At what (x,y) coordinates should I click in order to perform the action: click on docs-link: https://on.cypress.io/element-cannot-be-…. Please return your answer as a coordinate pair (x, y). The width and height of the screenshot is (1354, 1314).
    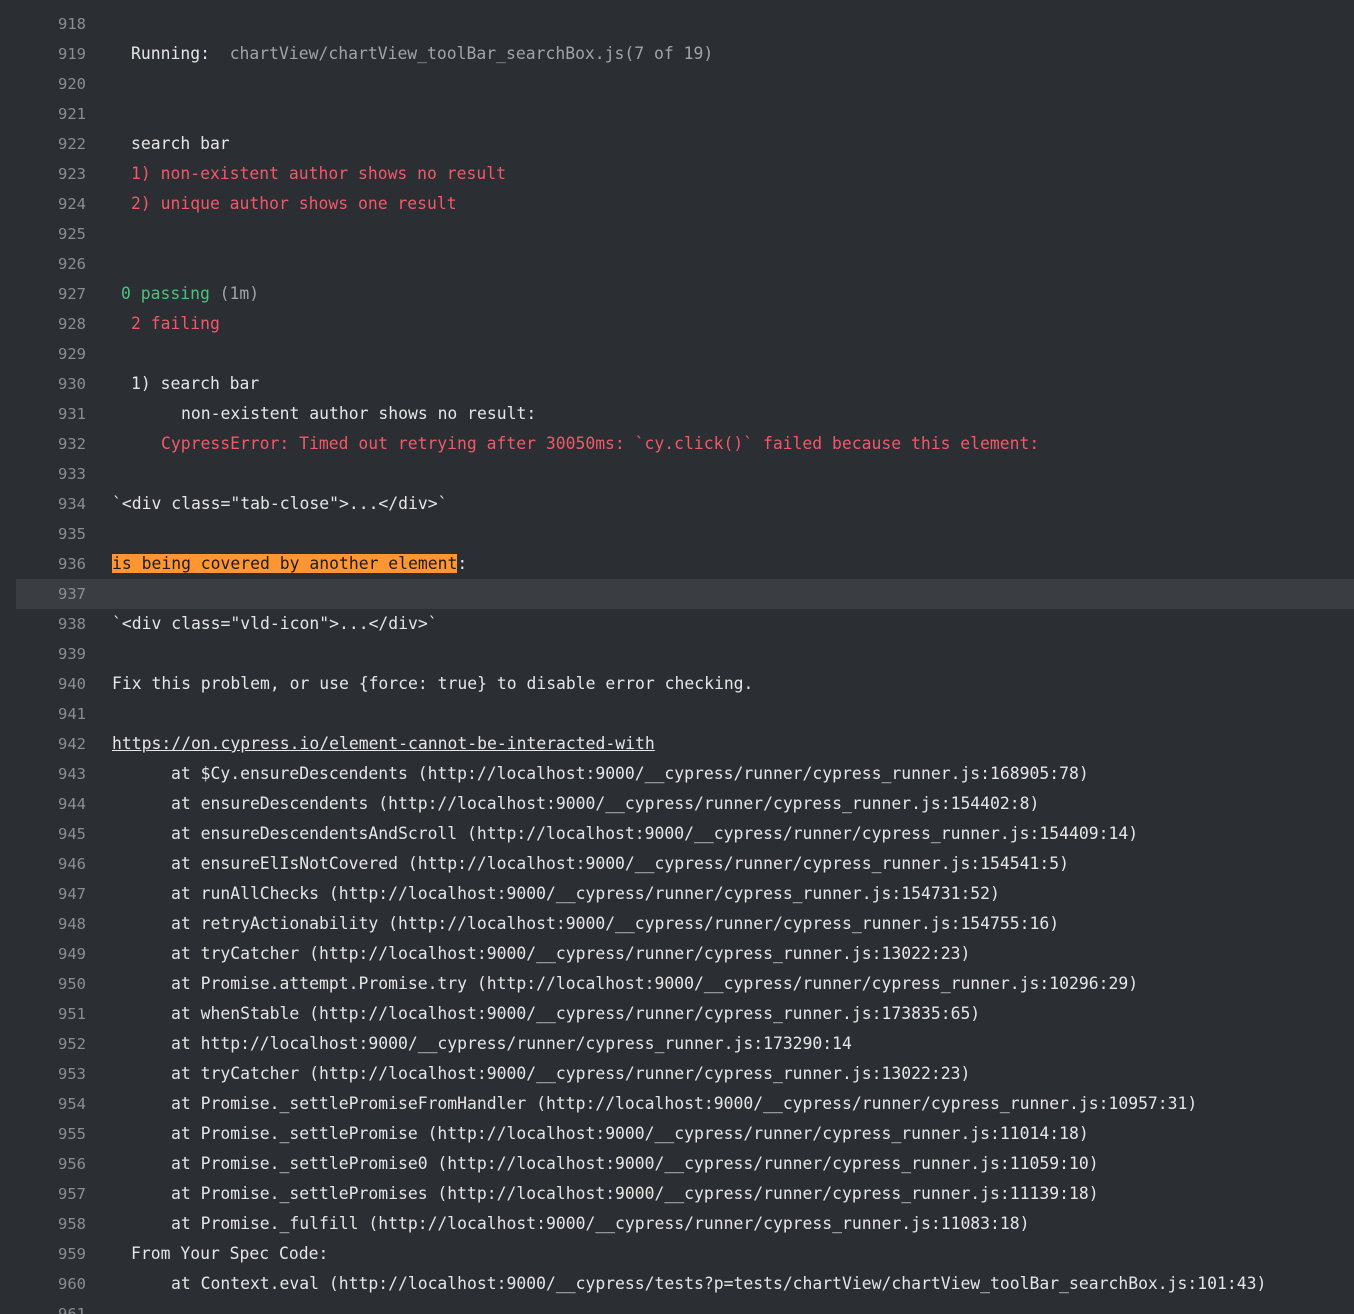
    Looking at the image, I should click on (383, 744).